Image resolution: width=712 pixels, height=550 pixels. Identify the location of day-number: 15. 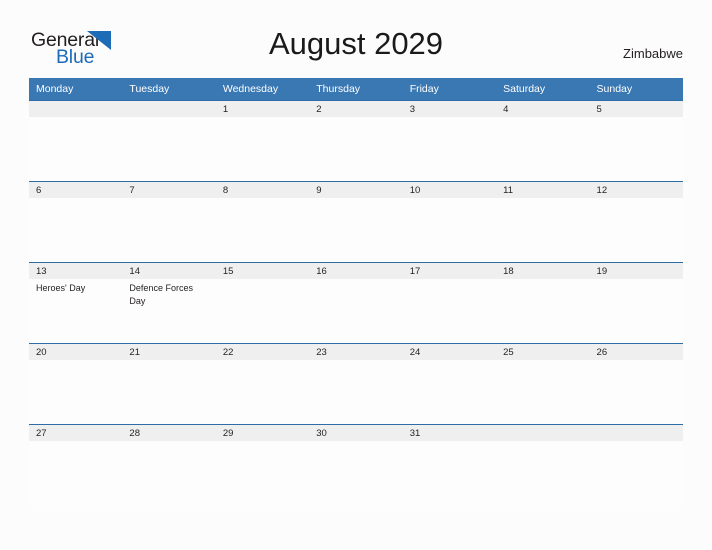
(262, 270).